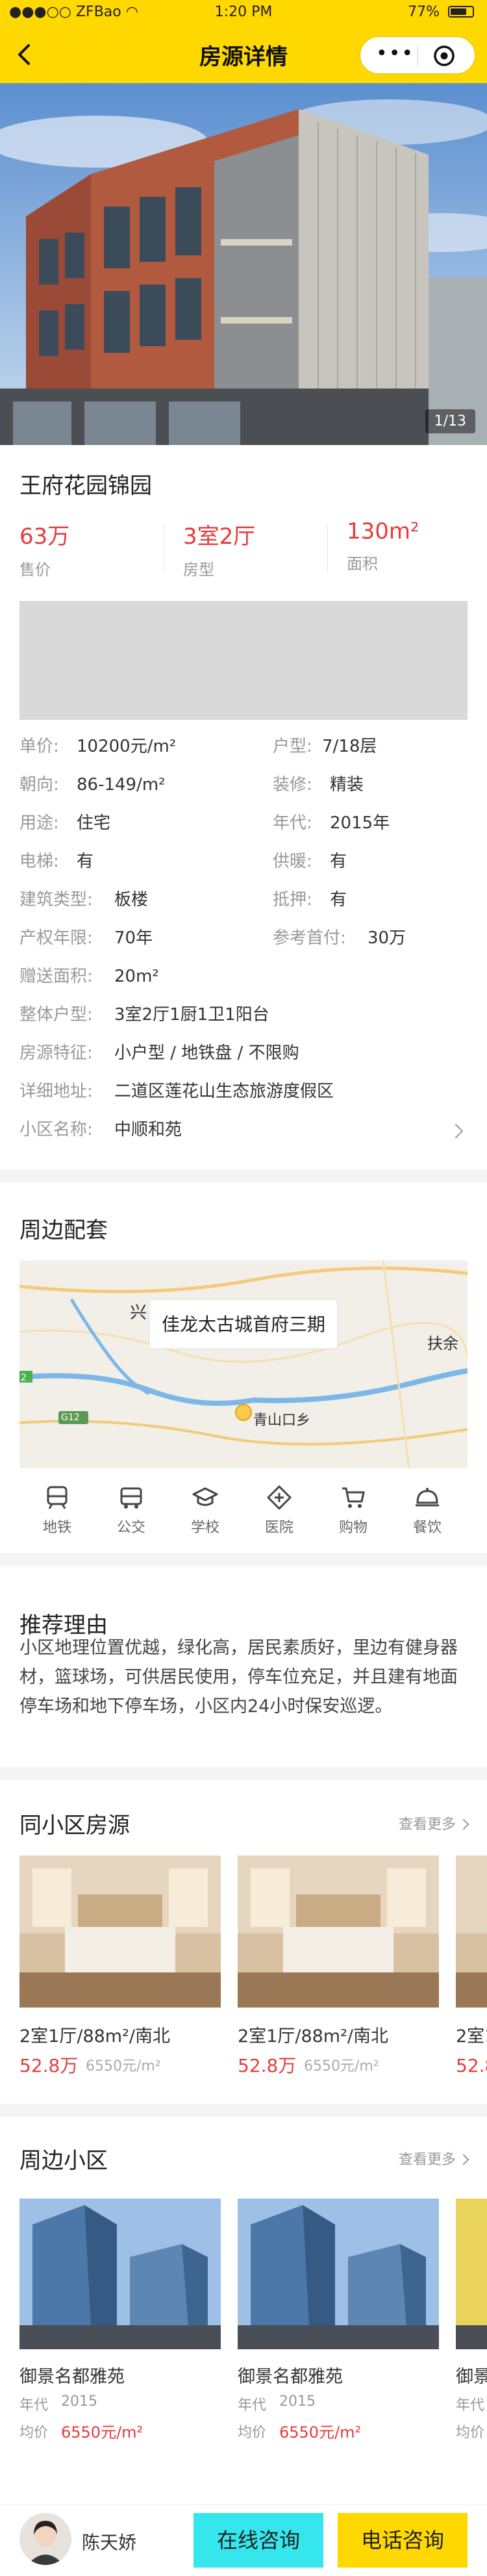 The width and height of the screenshot is (487, 2576). I want to click on attr-key: 参考首付:, so click(309, 938).